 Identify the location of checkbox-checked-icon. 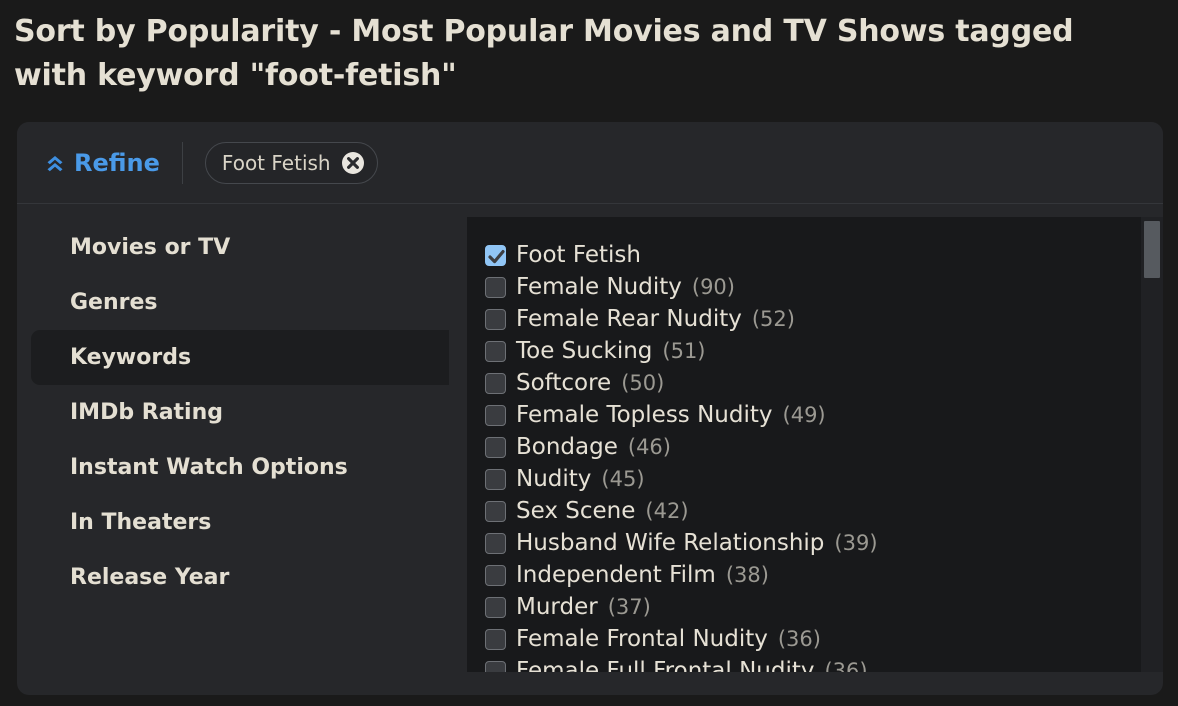
(495, 255).